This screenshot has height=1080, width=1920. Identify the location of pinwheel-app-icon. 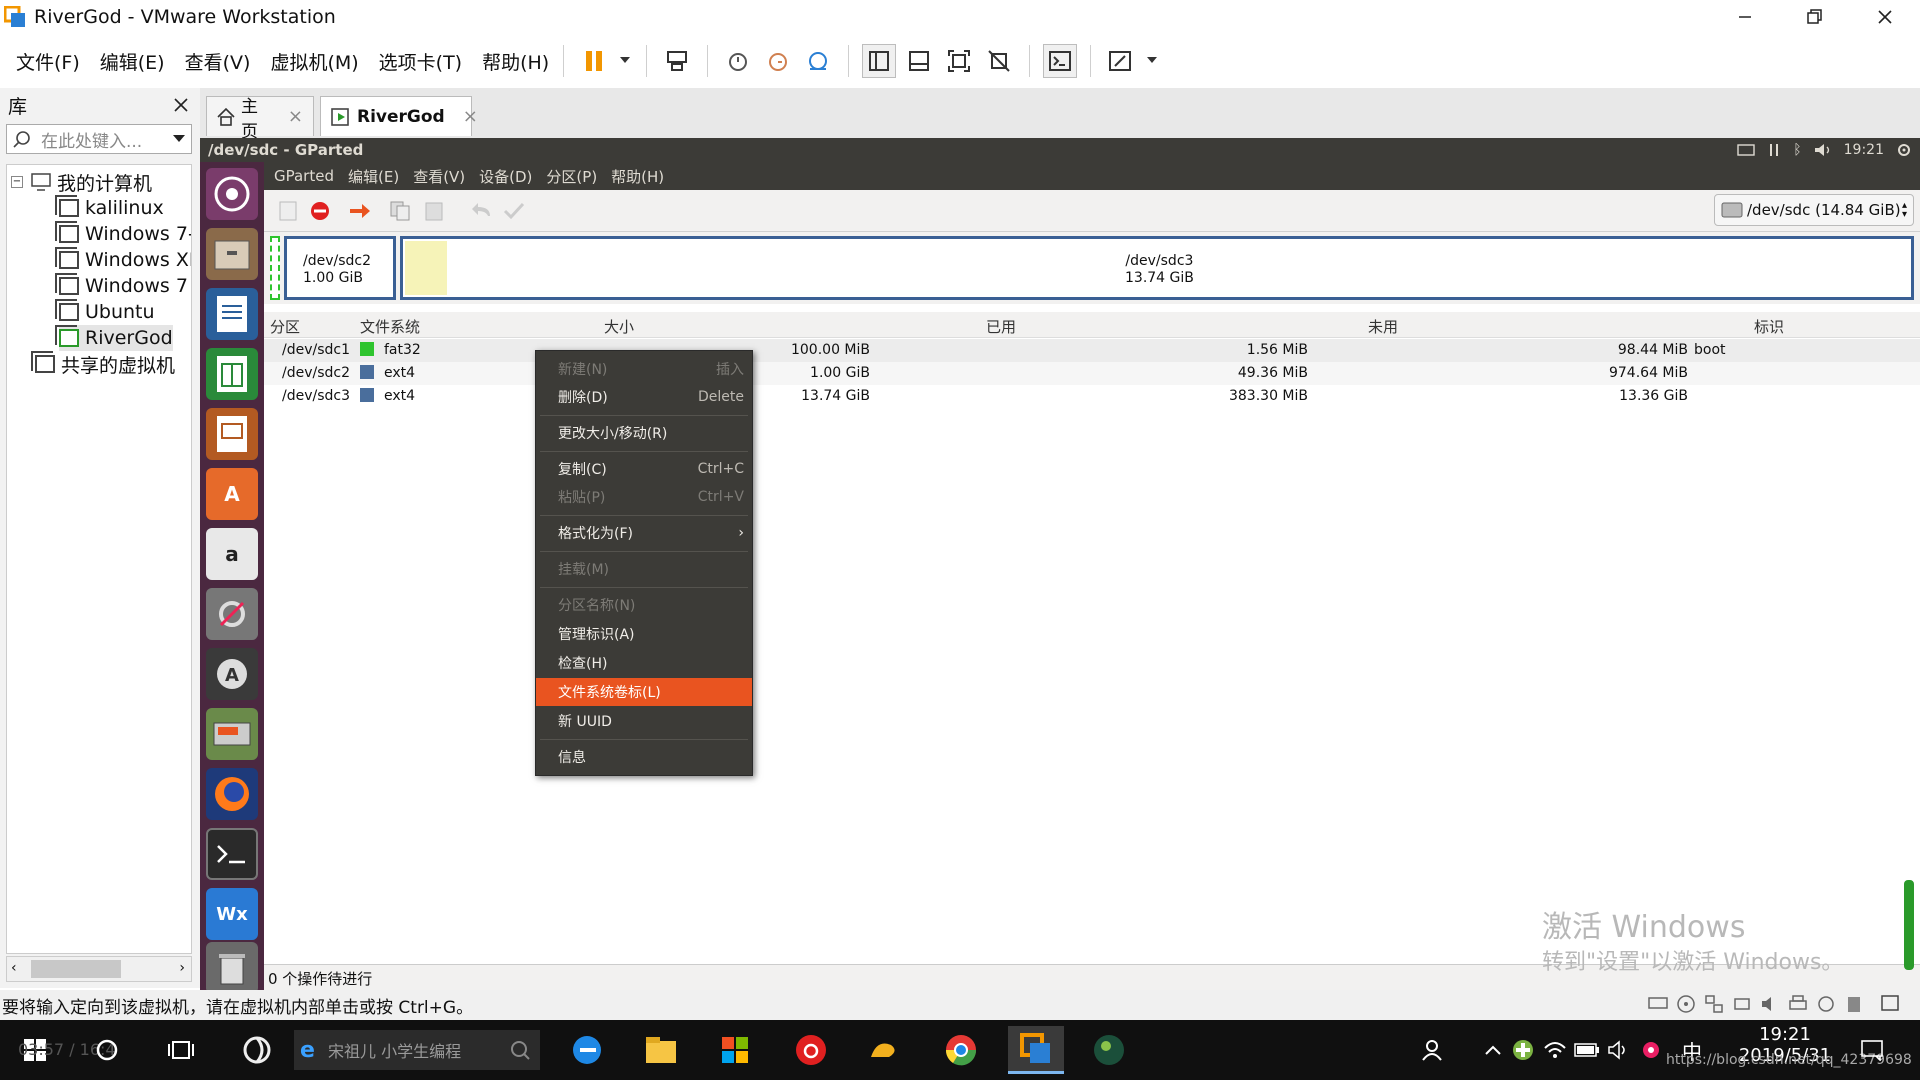
(257, 1050).